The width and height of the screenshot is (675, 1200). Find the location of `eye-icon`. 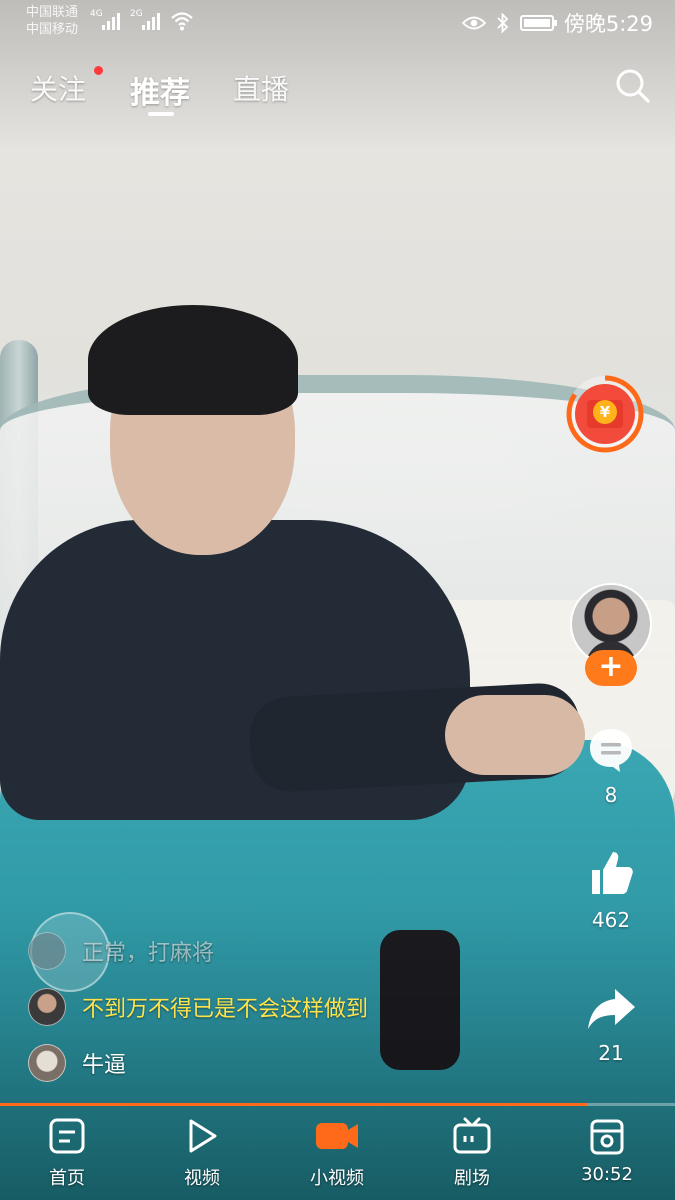

eye-icon is located at coordinates (473, 23).